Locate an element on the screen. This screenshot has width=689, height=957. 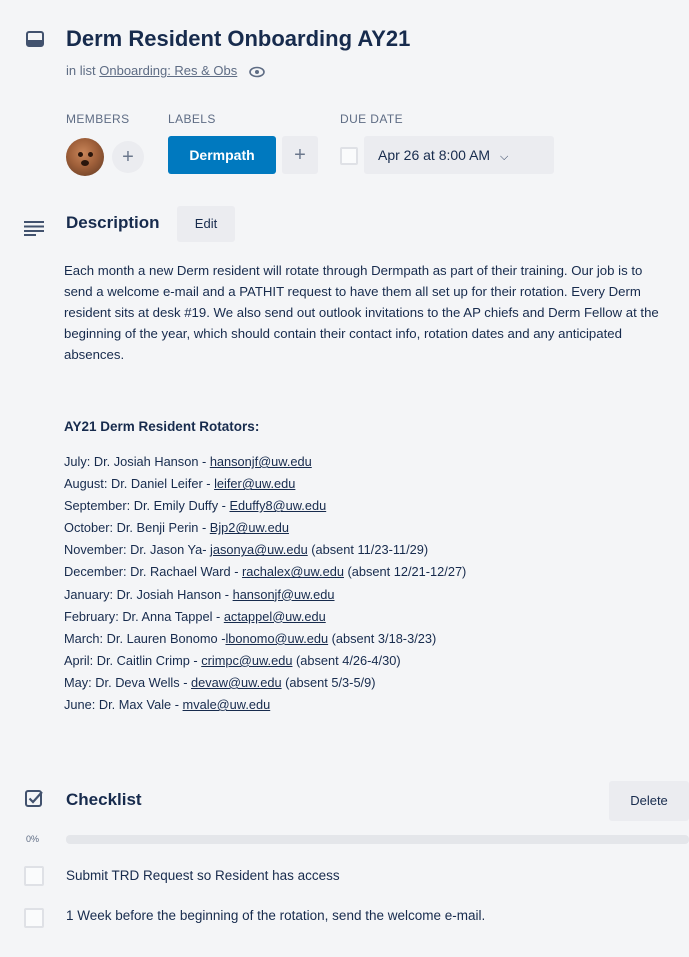
rotator-name: November: Dr. Jason Ya- is located at coordinates (137, 550).